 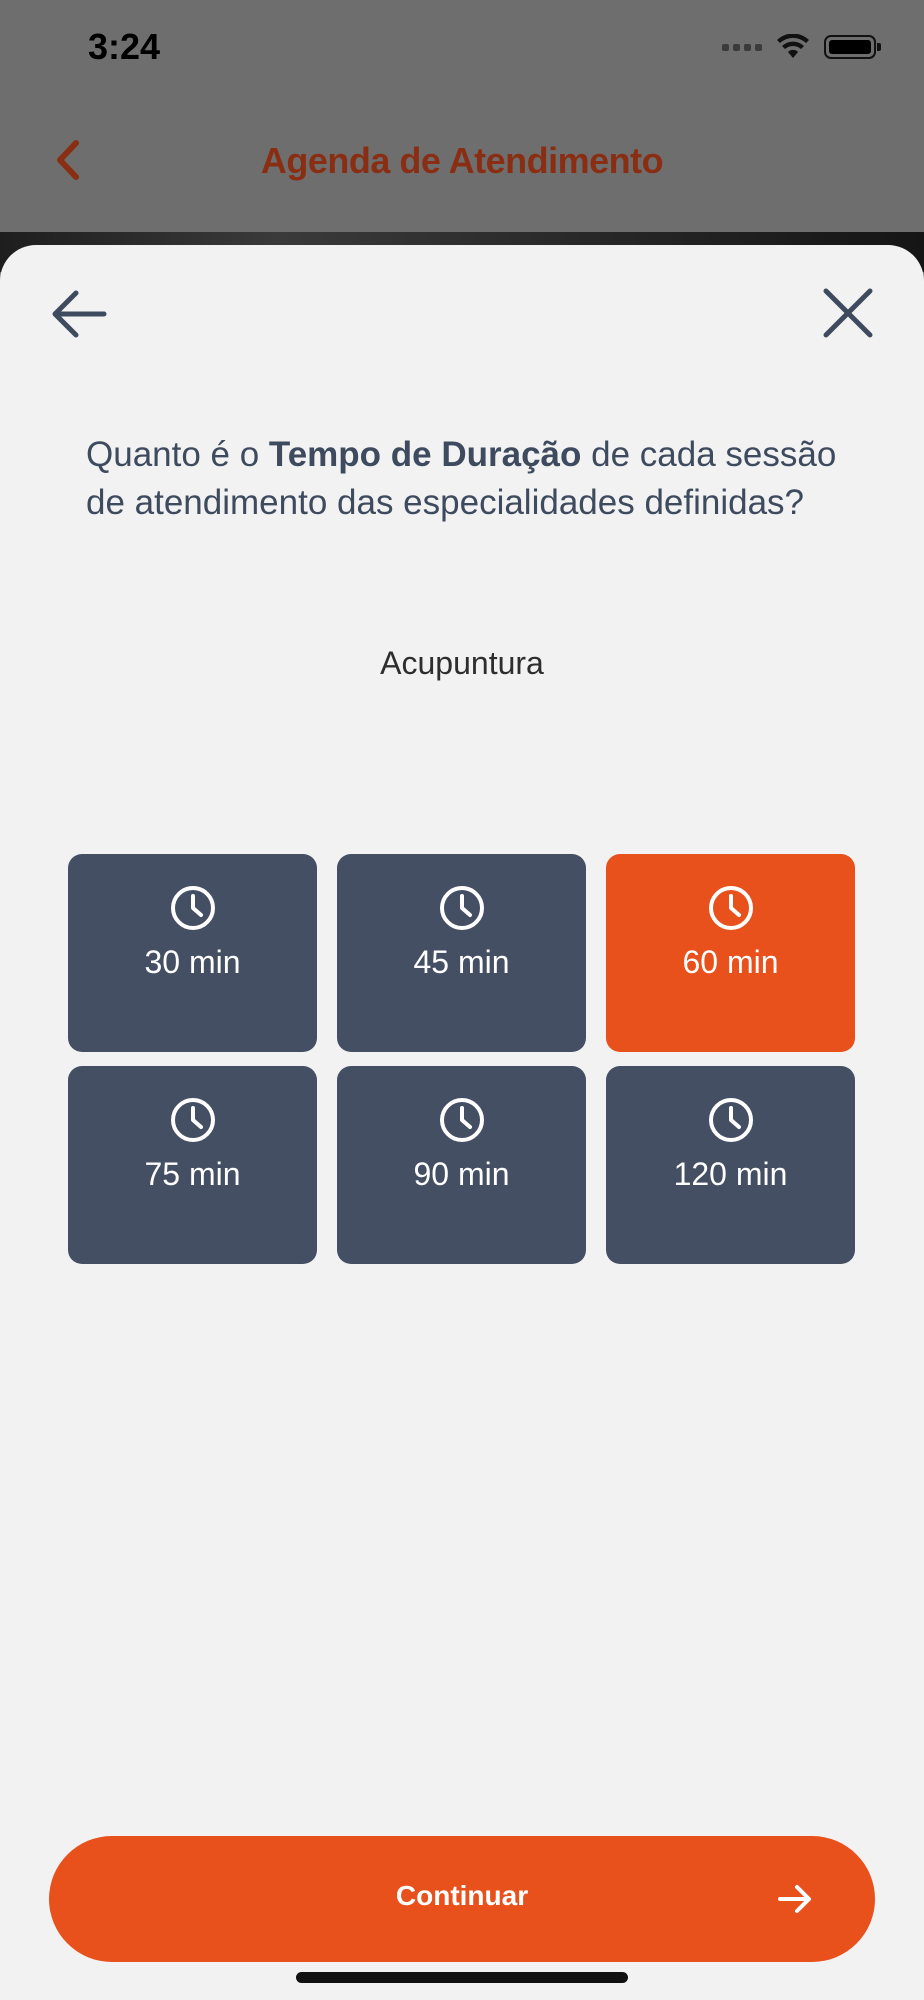 I want to click on duration-label: 120 min, so click(x=730, y=1174).